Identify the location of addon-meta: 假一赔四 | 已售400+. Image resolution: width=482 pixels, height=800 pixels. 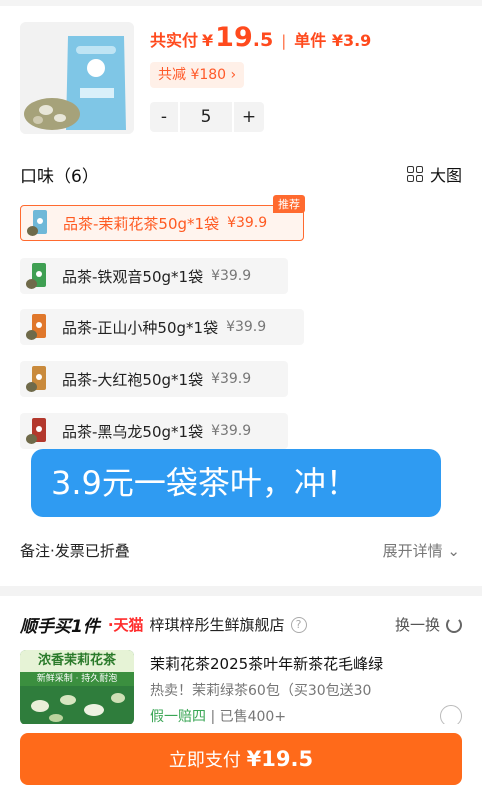
(218, 716).